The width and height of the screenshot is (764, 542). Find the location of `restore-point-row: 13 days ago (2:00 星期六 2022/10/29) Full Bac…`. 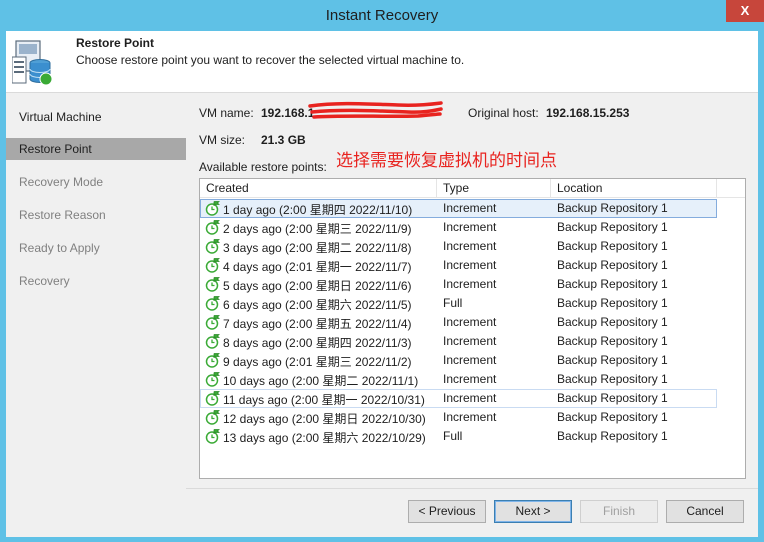

restore-point-row: 13 days ago (2:00 星期六 2022/10/29) Full Bac… is located at coordinates (458, 436).